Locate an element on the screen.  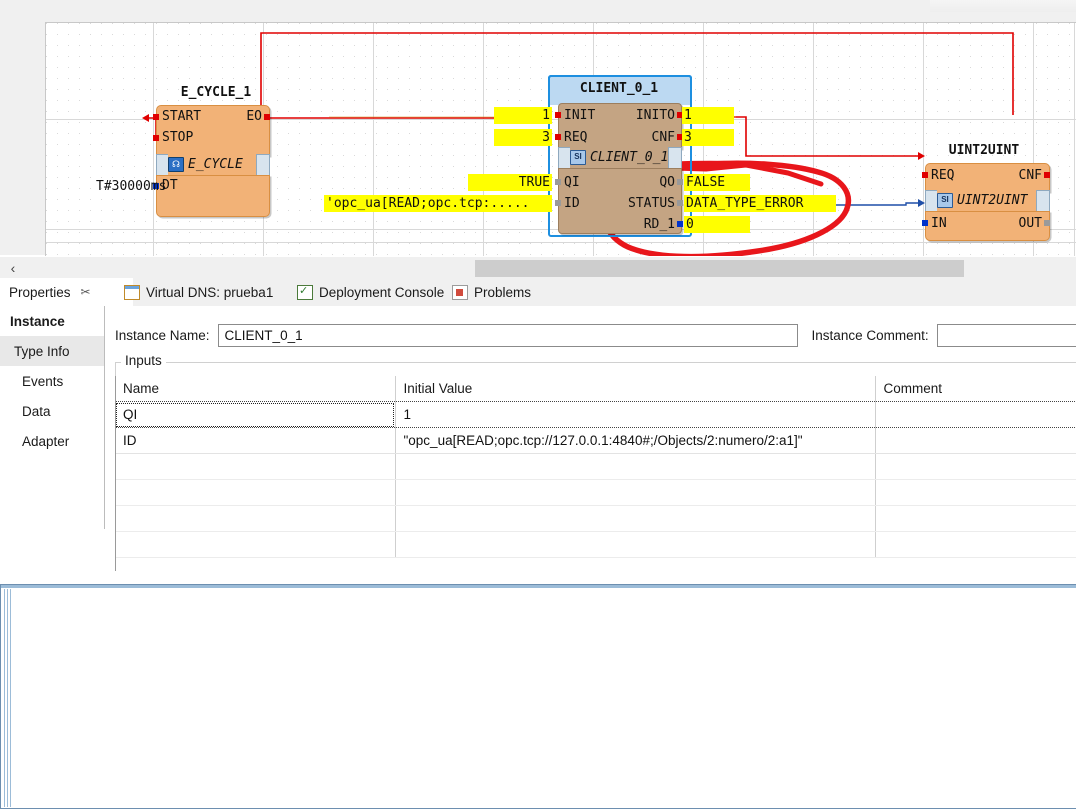
cell-initial-value: 1 is located at coordinates (635, 414).